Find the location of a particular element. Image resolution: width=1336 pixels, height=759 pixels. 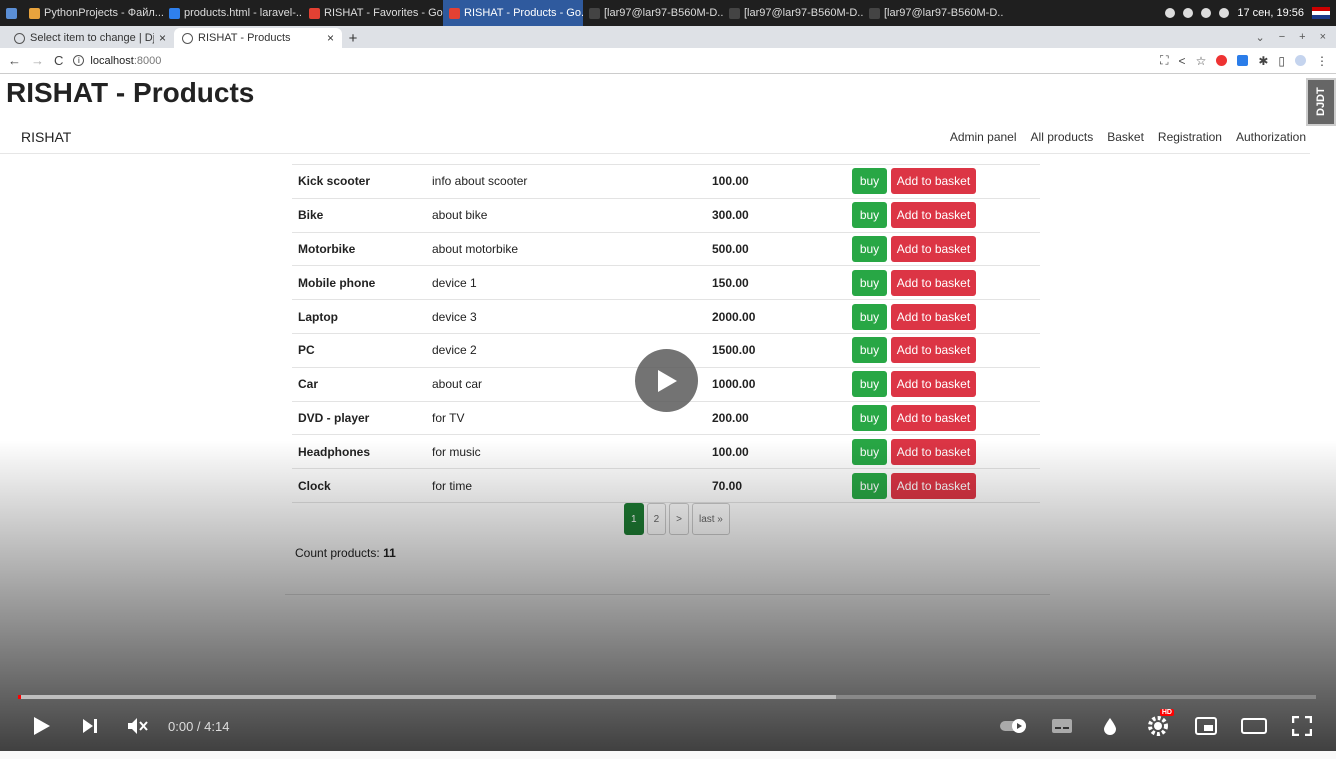

page-1-button: 1 is located at coordinates (634, 519).